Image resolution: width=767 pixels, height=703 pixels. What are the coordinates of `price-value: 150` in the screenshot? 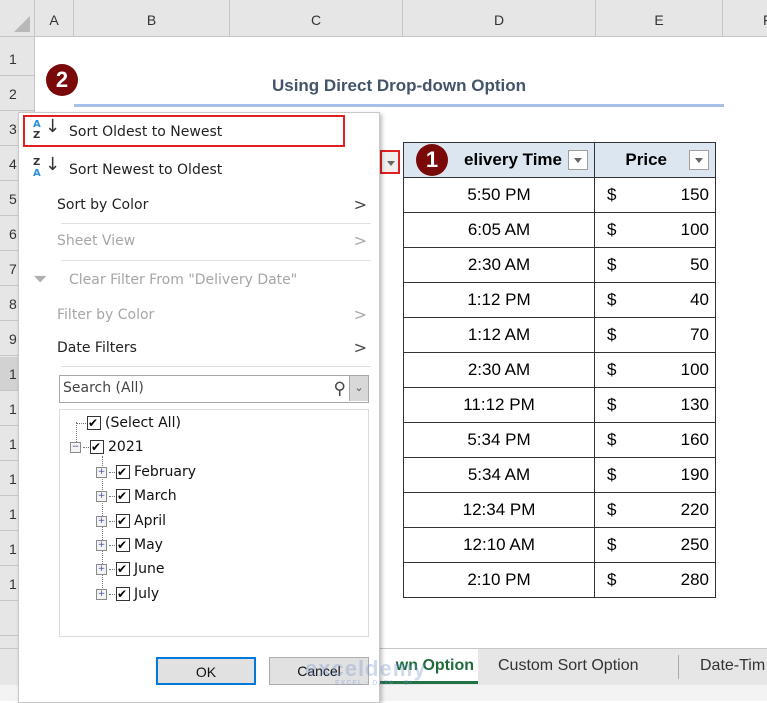 It's located at (694, 194).